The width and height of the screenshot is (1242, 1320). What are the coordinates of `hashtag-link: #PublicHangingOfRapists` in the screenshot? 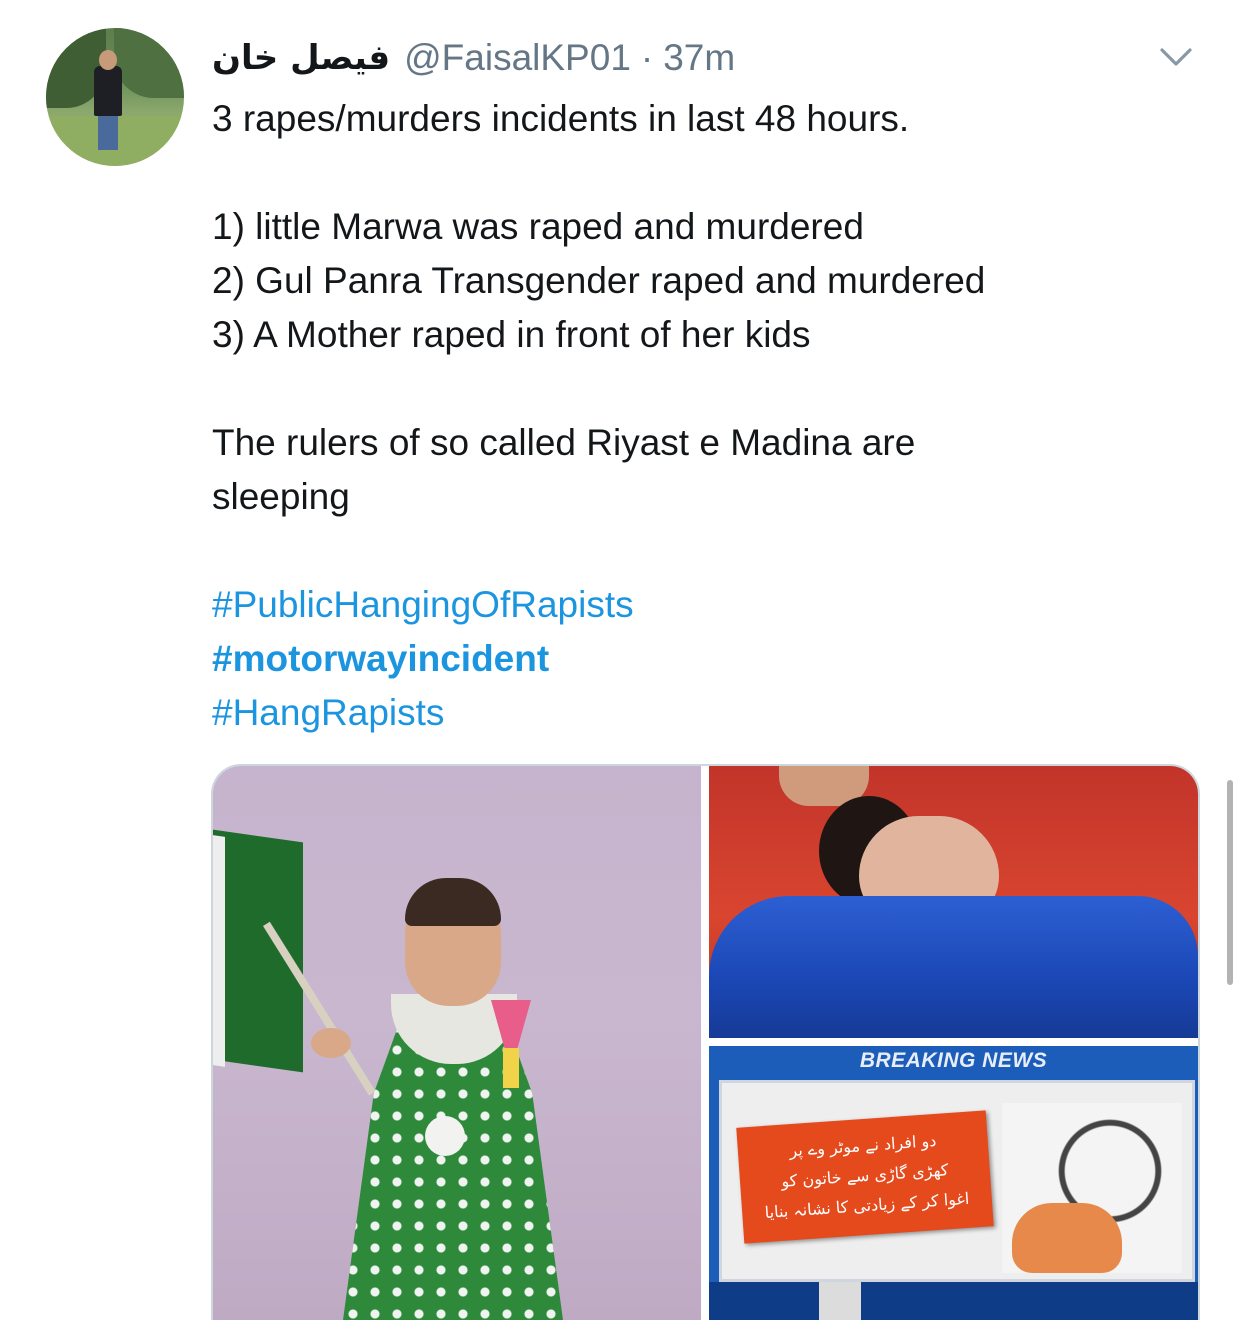 It's located at (423, 604).